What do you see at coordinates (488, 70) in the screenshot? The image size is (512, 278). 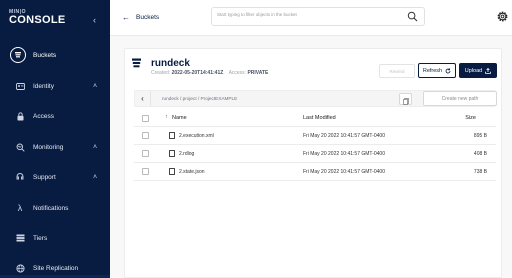 I see `upload-icon` at bounding box center [488, 70].